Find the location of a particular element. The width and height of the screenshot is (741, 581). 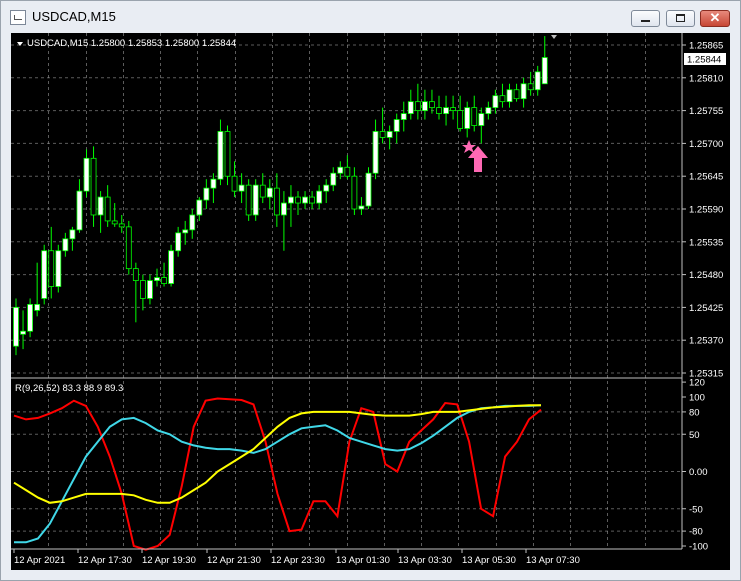

maximize-button is located at coordinates (680, 18).